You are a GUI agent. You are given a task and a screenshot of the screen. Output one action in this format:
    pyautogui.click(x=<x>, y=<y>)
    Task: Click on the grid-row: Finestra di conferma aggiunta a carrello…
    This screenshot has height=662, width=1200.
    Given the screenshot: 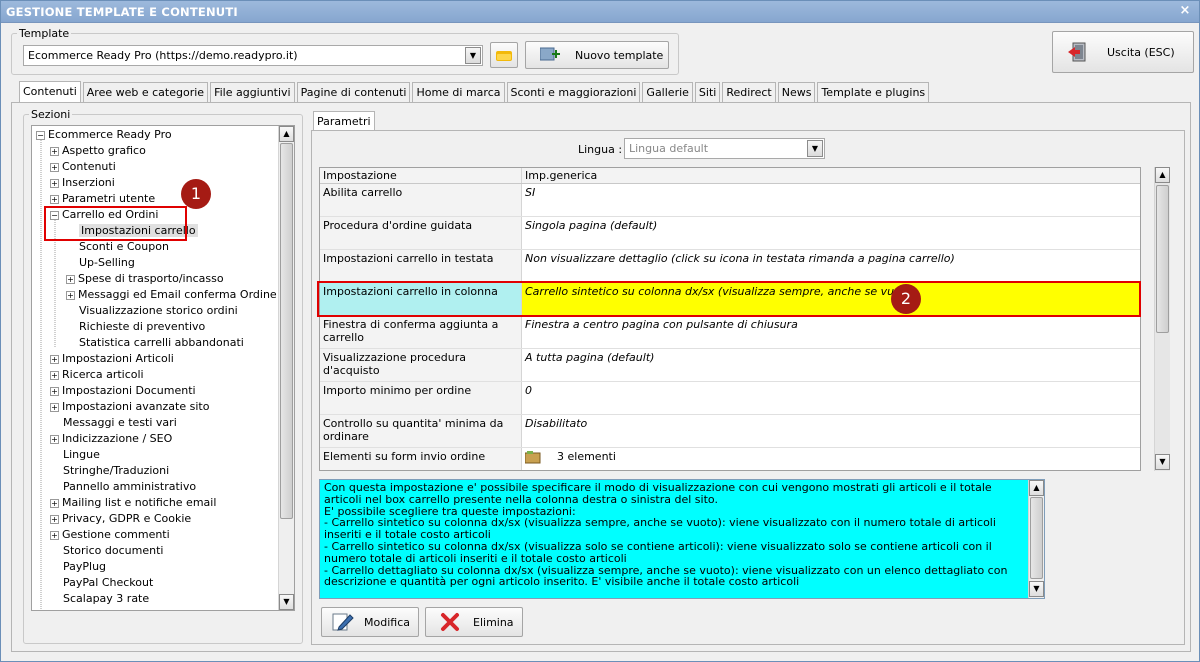 What is the action you would take?
    pyautogui.click(x=730, y=332)
    